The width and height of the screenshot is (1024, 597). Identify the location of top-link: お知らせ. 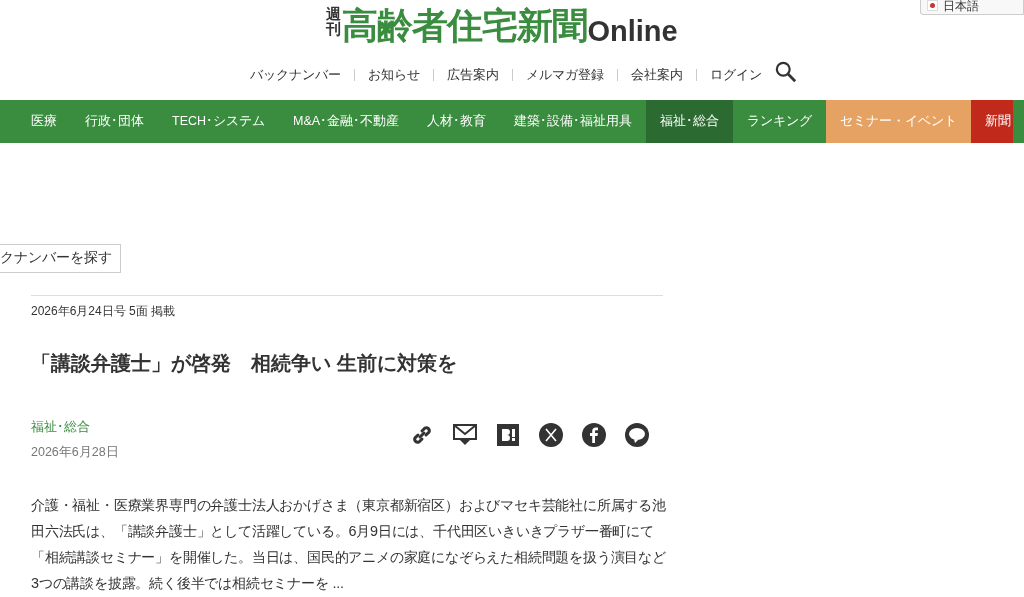
(393, 75).